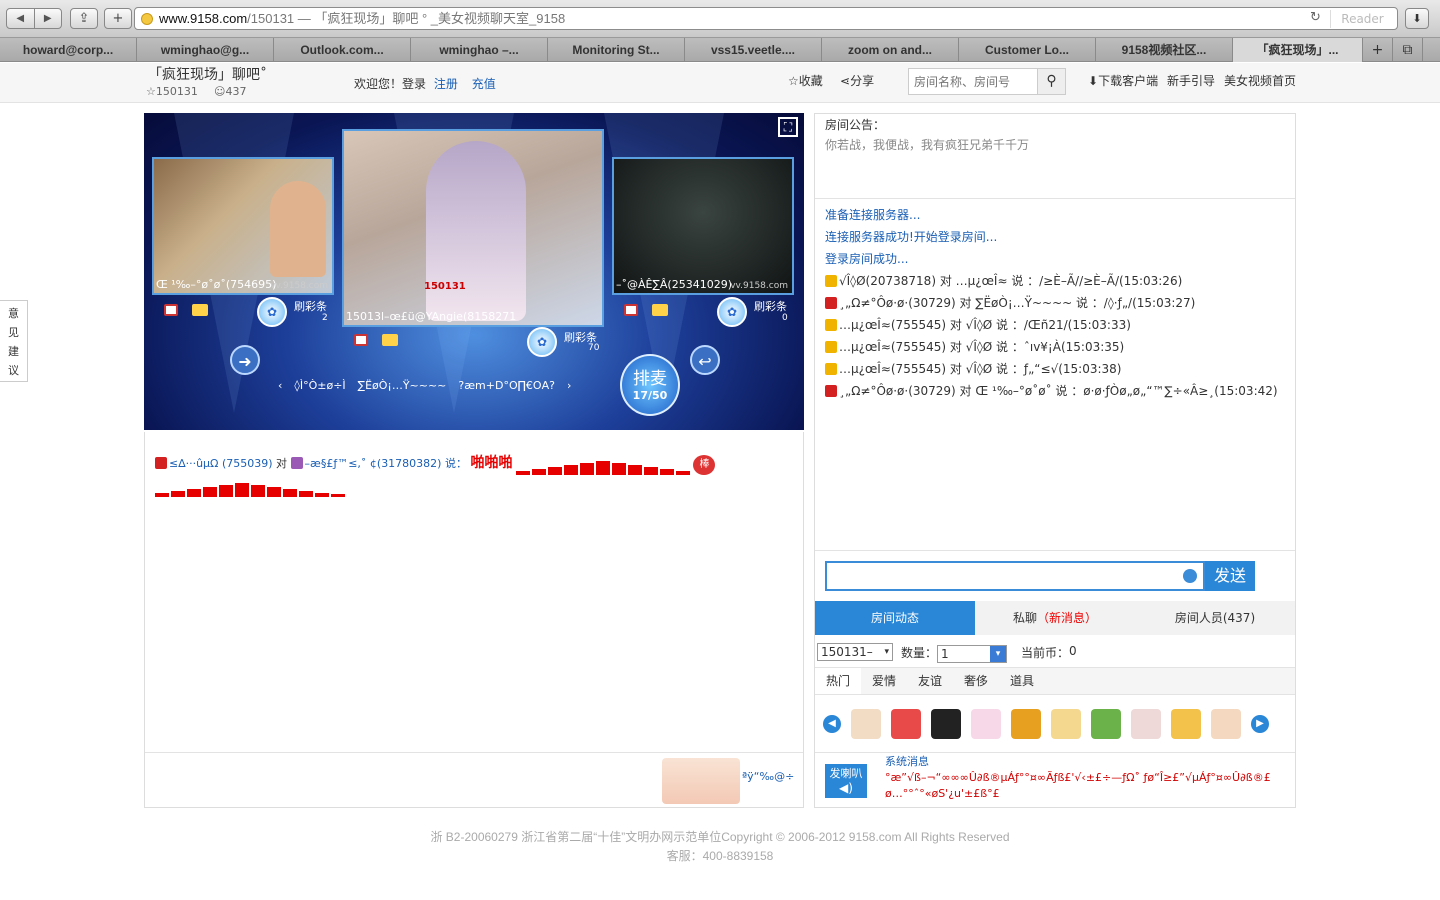  What do you see at coordinates (973, 81) in the screenshot?
I see `search-input` at bounding box center [973, 81].